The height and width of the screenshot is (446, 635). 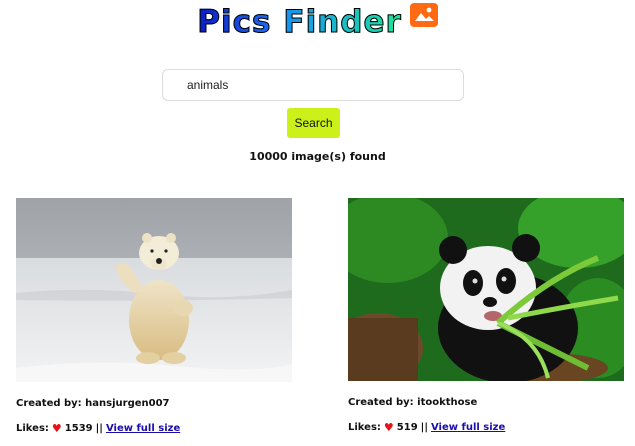 What do you see at coordinates (78, 428) in the screenshot?
I see `likes-count: 1539` at bounding box center [78, 428].